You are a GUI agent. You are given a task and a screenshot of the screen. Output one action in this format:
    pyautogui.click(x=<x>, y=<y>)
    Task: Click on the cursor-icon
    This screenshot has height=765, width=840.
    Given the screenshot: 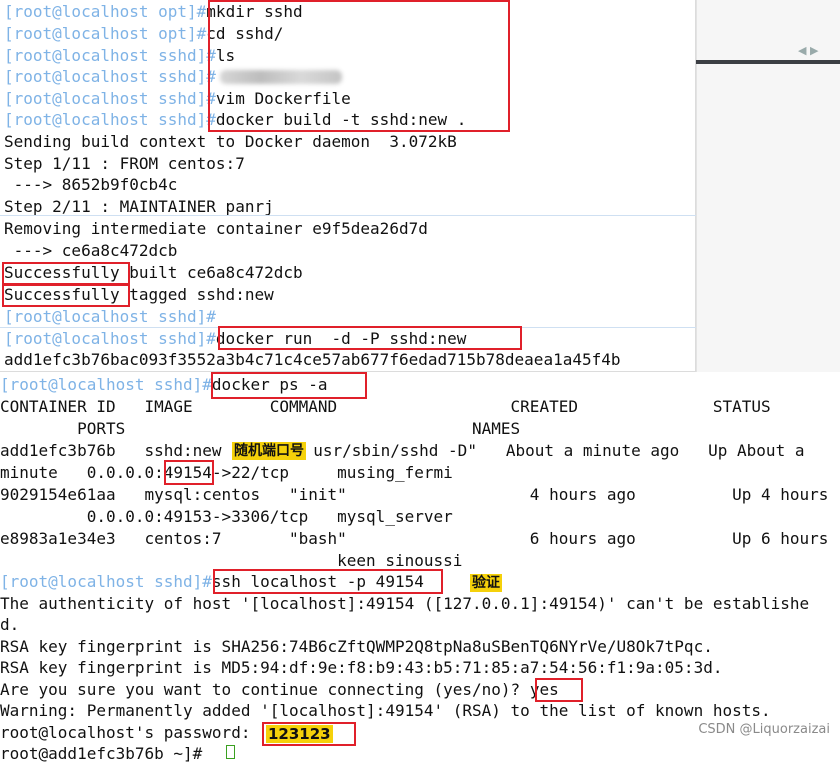 What is the action you would take?
    pyautogui.click(x=230, y=752)
    